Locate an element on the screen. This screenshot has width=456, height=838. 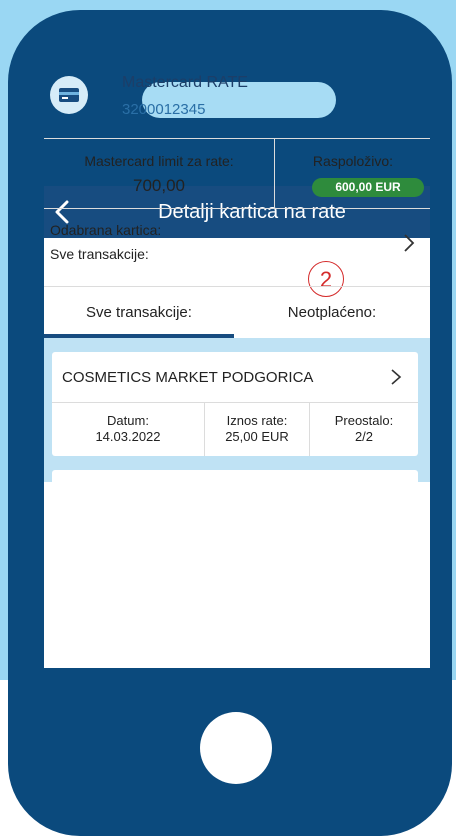
page-title: Detalji kartica na rate is located at coordinates (252, 212).